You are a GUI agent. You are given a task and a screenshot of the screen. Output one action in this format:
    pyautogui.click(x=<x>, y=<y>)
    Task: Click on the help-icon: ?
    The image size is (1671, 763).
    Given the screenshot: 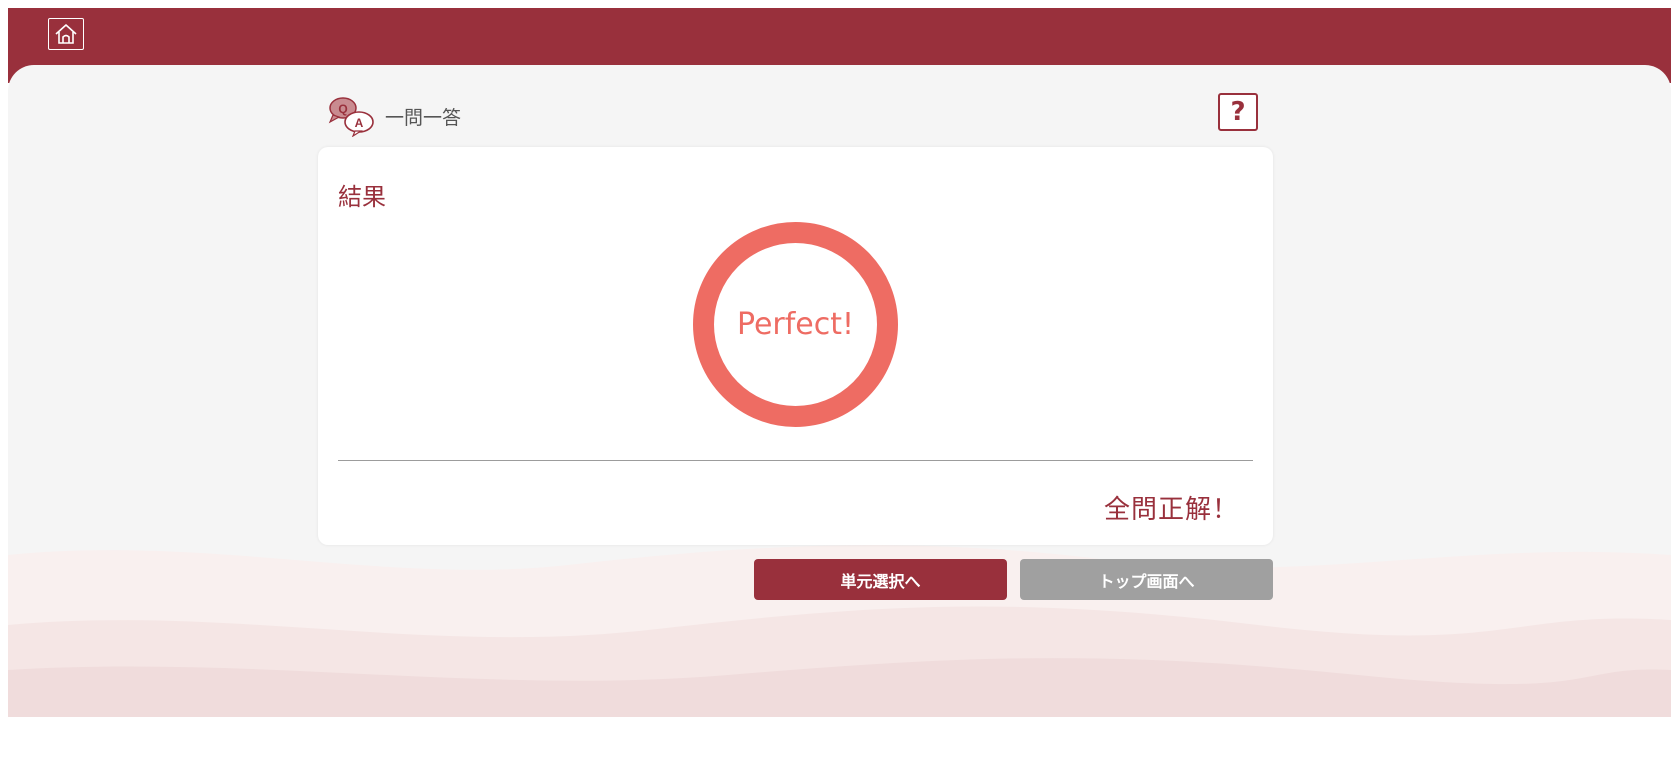 What is the action you would take?
    pyautogui.click(x=1238, y=112)
    